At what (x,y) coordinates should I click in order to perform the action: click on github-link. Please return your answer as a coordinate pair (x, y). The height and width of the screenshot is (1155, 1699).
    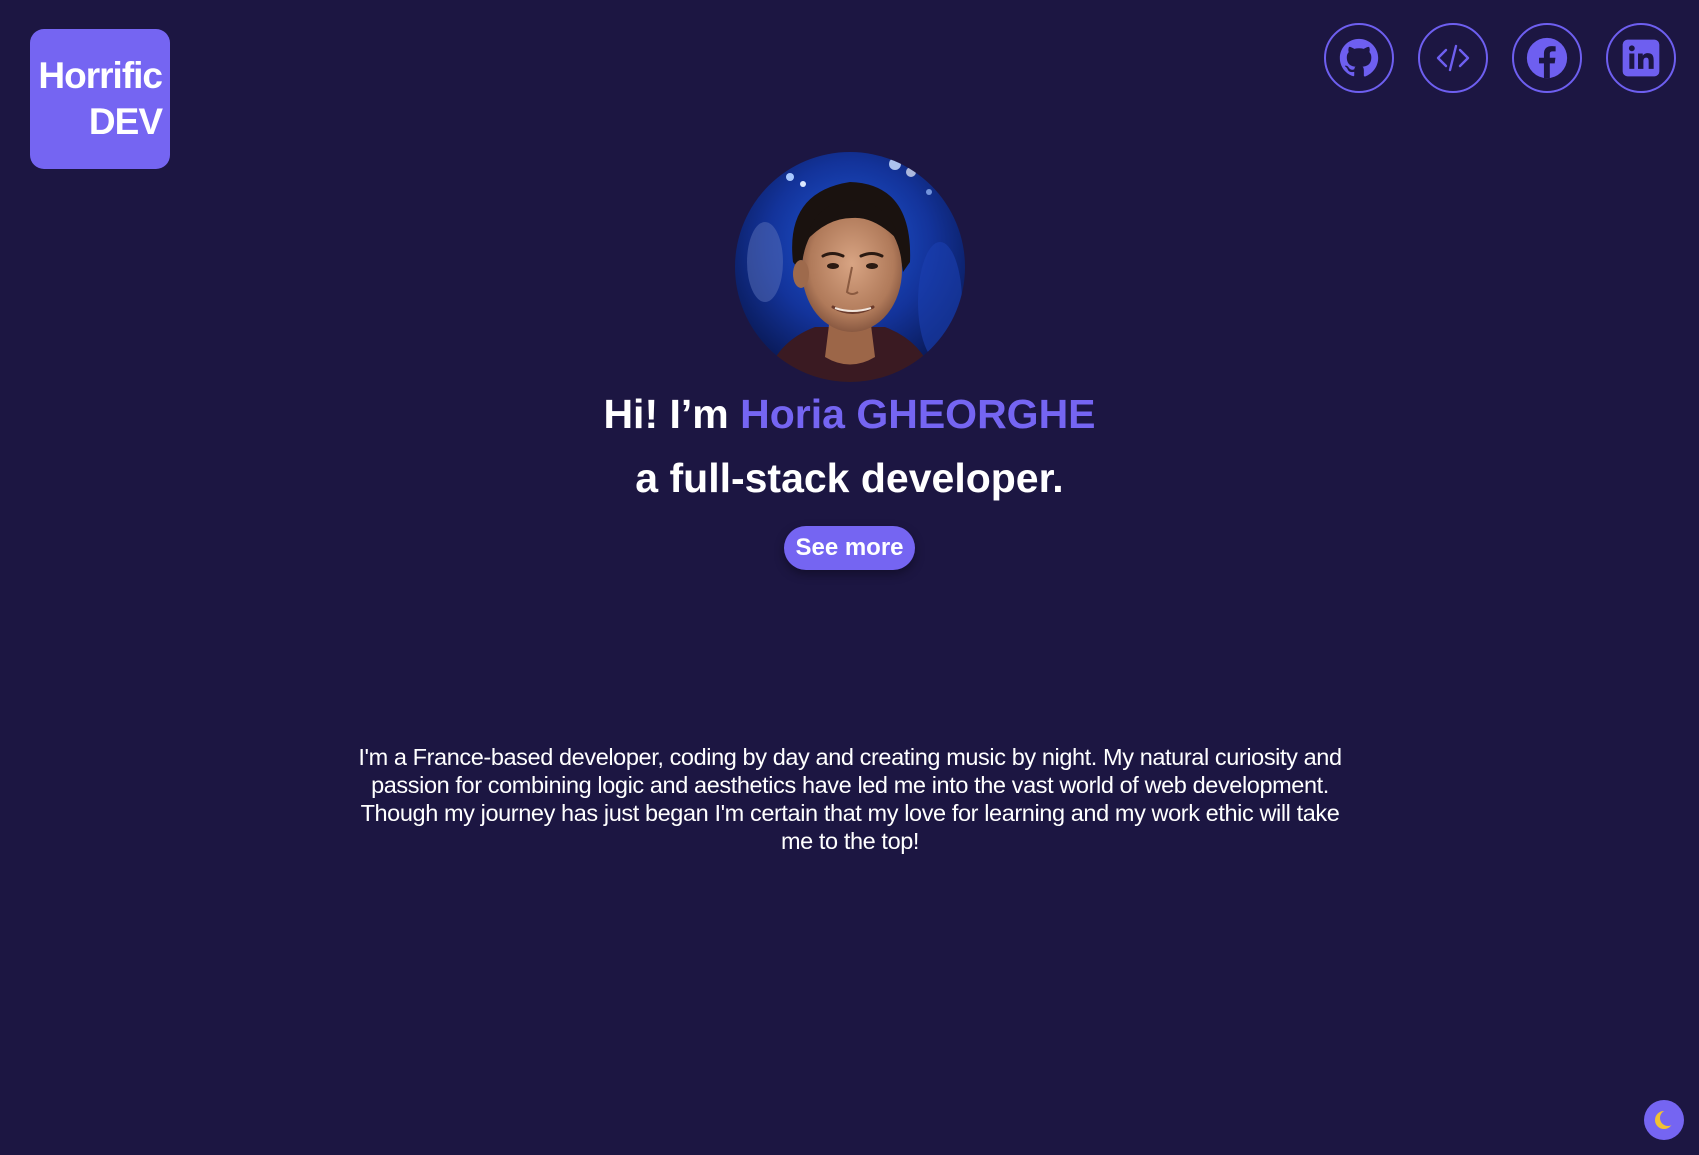
    Looking at the image, I should click on (1359, 58).